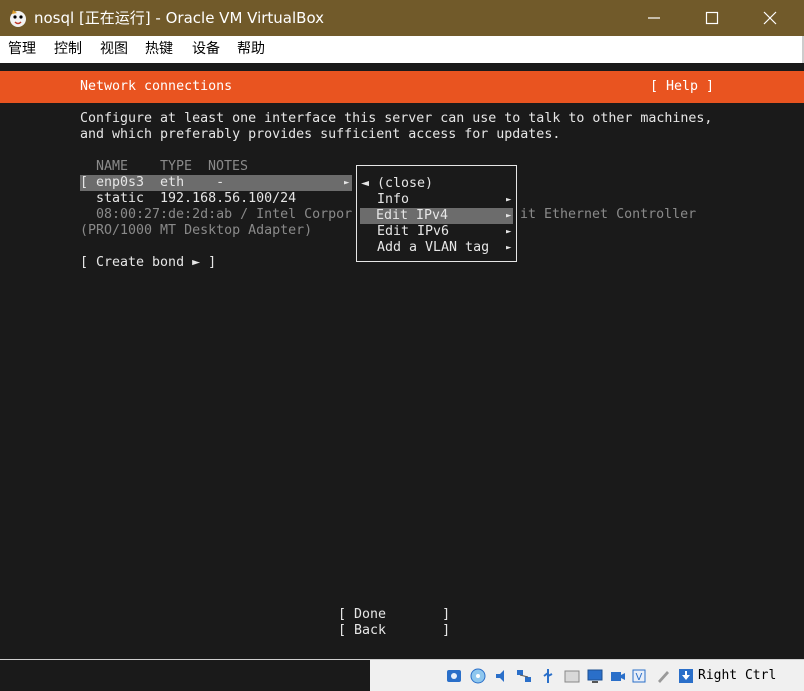  What do you see at coordinates (179, 18) in the screenshot?
I see `window-title: nosql [正在运行] - Oracle VM VirtualBox` at bounding box center [179, 18].